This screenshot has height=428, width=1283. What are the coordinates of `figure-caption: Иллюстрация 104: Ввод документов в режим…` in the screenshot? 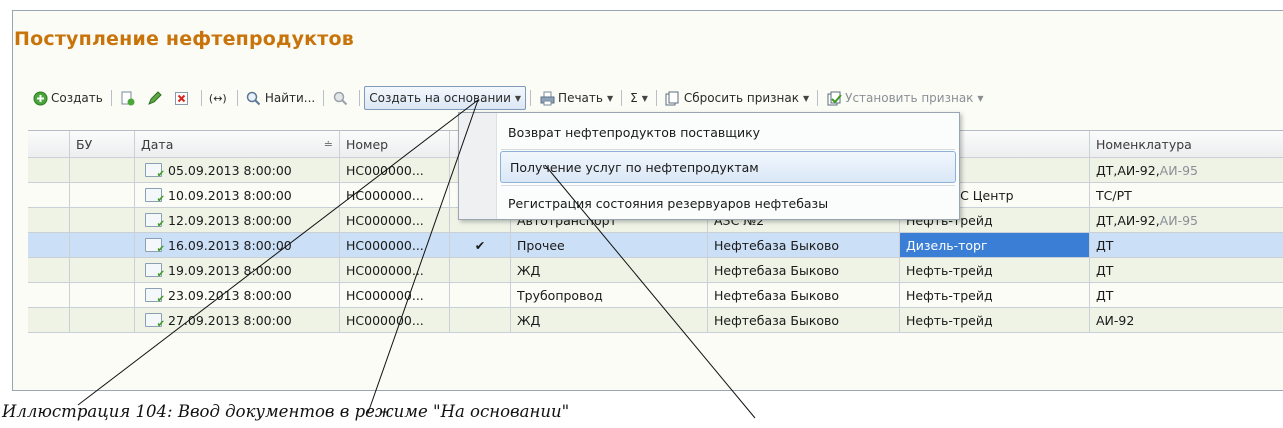 It's located at (286, 411).